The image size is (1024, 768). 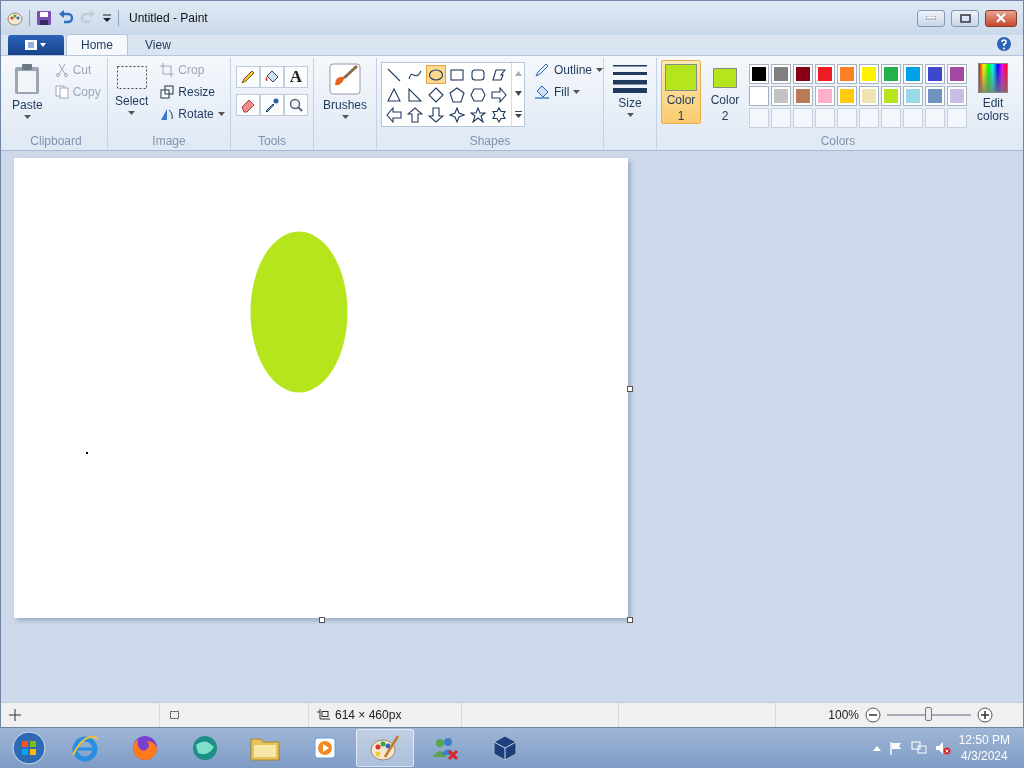 What do you see at coordinates (61, 70) in the screenshot?
I see `scissors-icon` at bounding box center [61, 70].